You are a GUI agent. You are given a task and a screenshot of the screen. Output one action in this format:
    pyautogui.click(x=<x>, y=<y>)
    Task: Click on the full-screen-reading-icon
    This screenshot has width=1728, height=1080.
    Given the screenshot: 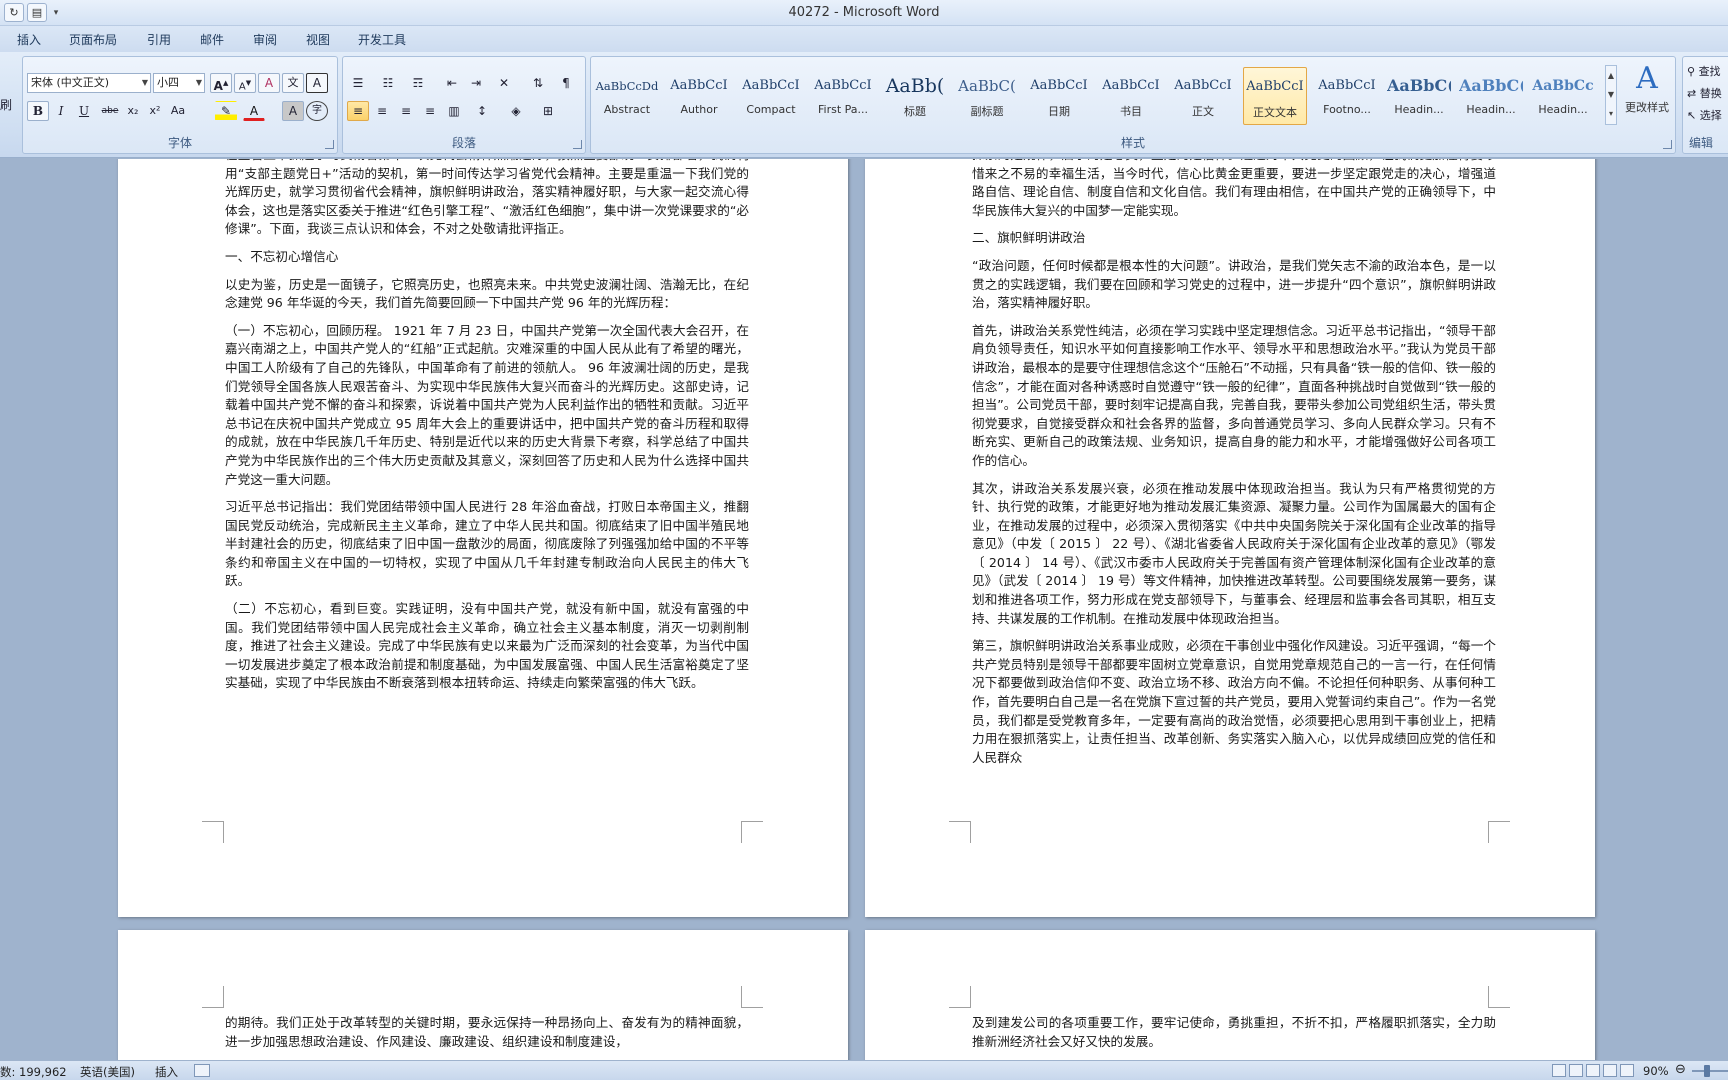 What is the action you would take?
    pyautogui.click(x=1576, y=1070)
    